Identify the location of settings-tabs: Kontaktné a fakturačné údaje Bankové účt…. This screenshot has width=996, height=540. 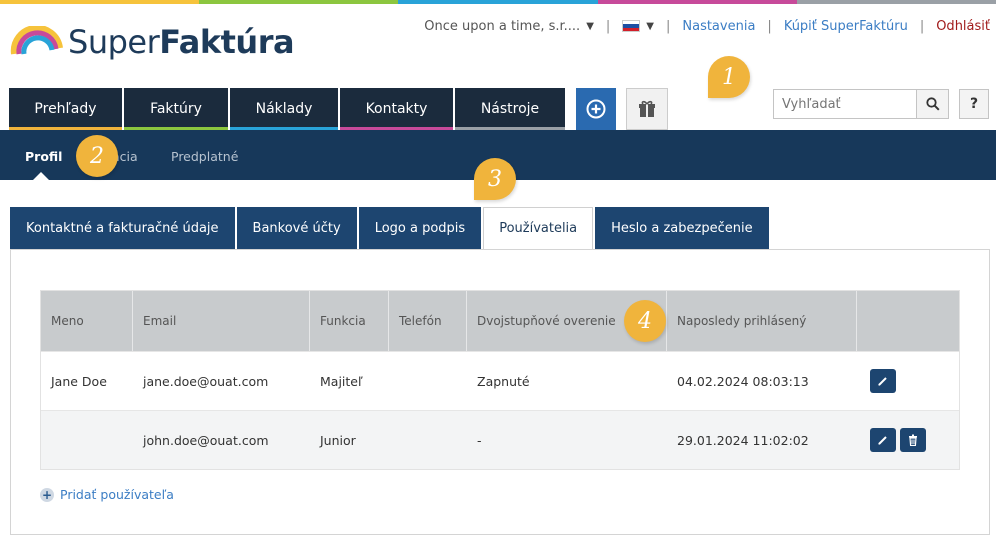
(390, 228).